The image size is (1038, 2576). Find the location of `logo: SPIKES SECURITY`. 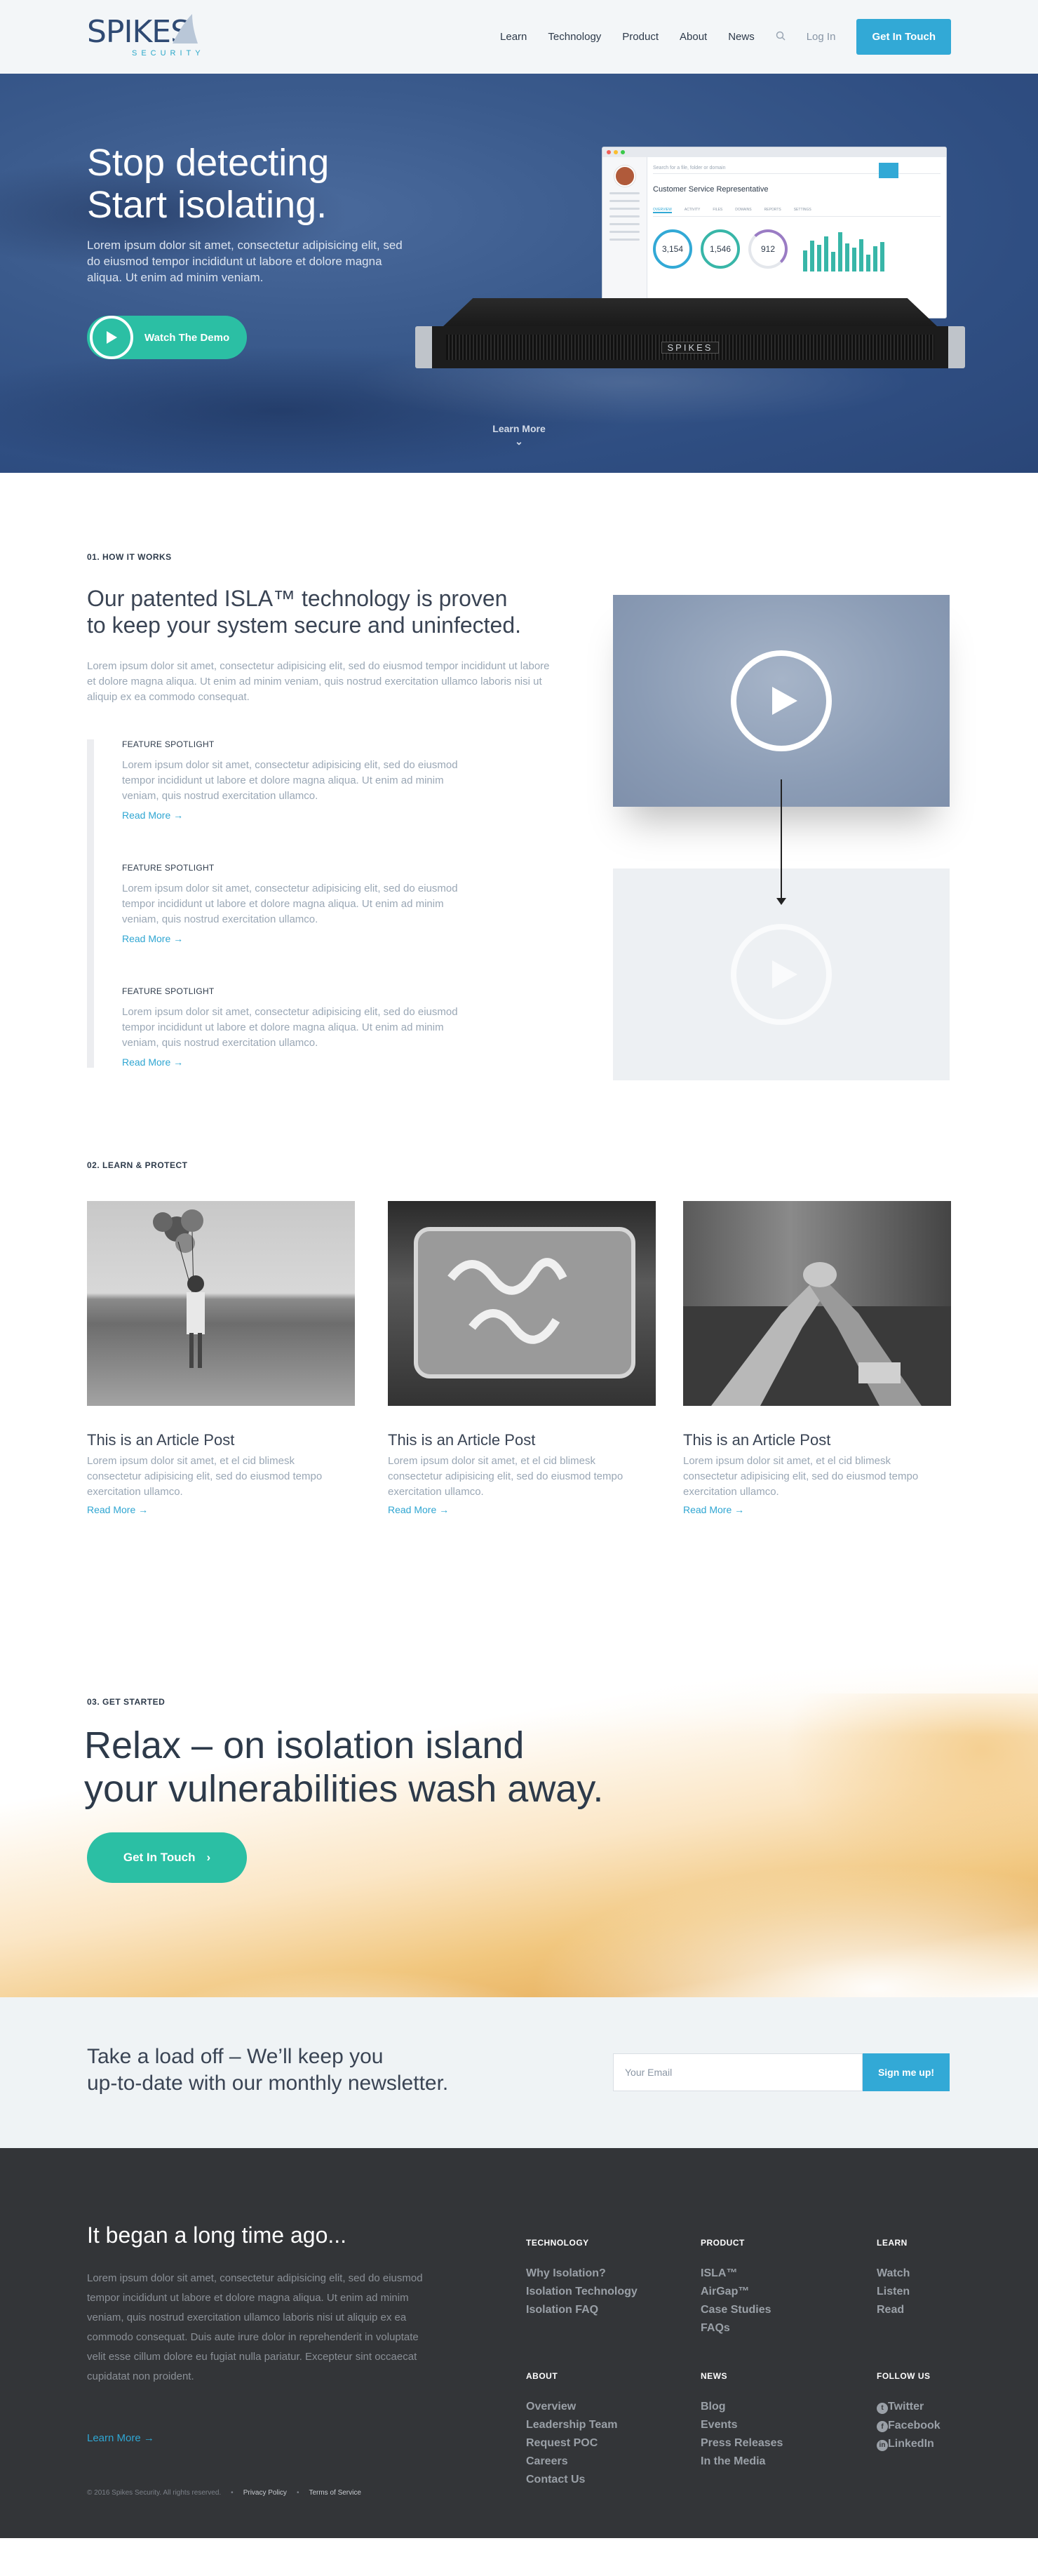

logo: SPIKES SECURITY is located at coordinates (150, 35).